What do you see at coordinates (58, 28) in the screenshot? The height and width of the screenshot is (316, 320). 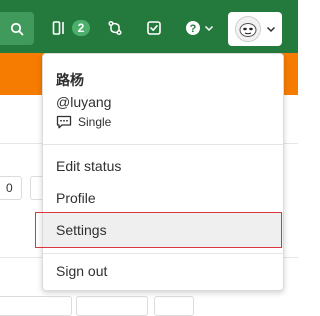 I see `merge-request-icon` at bounding box center [58, 28].